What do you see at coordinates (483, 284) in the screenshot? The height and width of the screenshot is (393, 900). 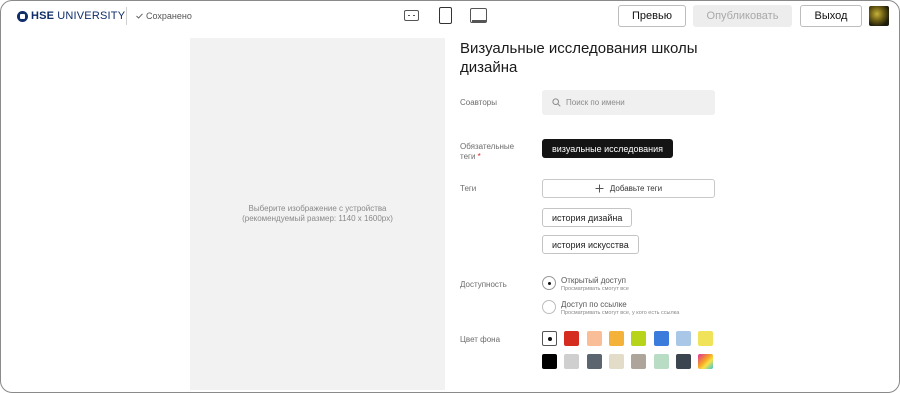 I see `access-label: Доступность` at bounding box center [483, 284].